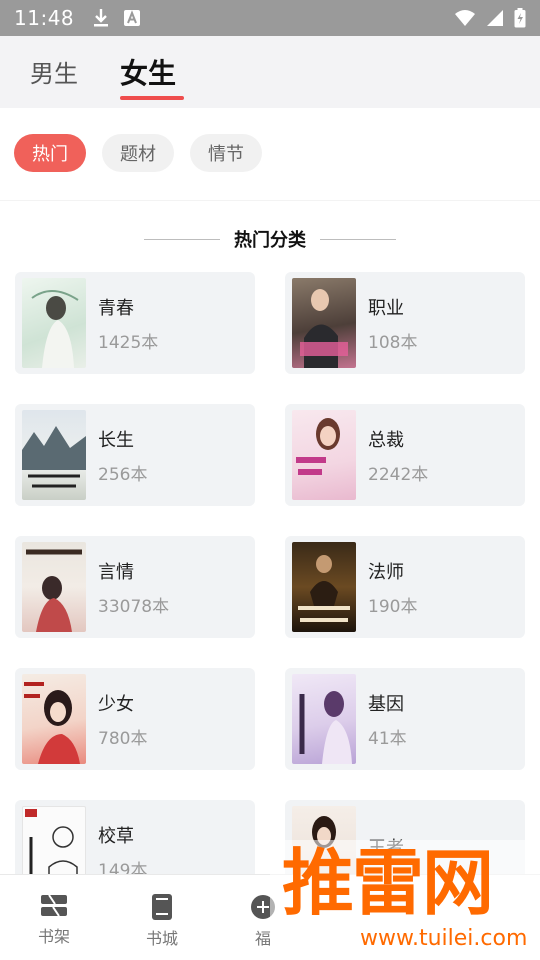  I want to click on category-count: 190本, so click(393, 606).